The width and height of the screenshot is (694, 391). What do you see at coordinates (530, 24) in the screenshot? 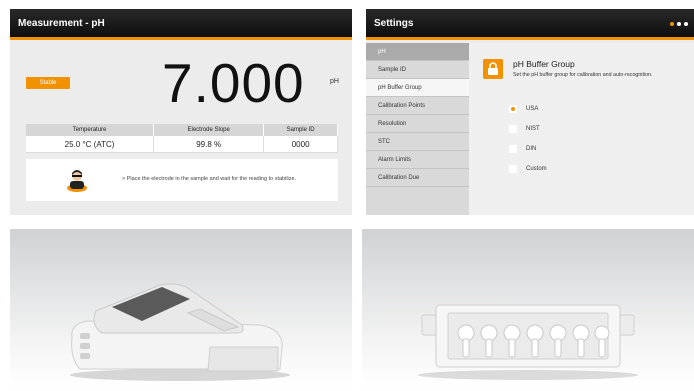
I see `settings-title: Settings` at bounding box center [530, 24].